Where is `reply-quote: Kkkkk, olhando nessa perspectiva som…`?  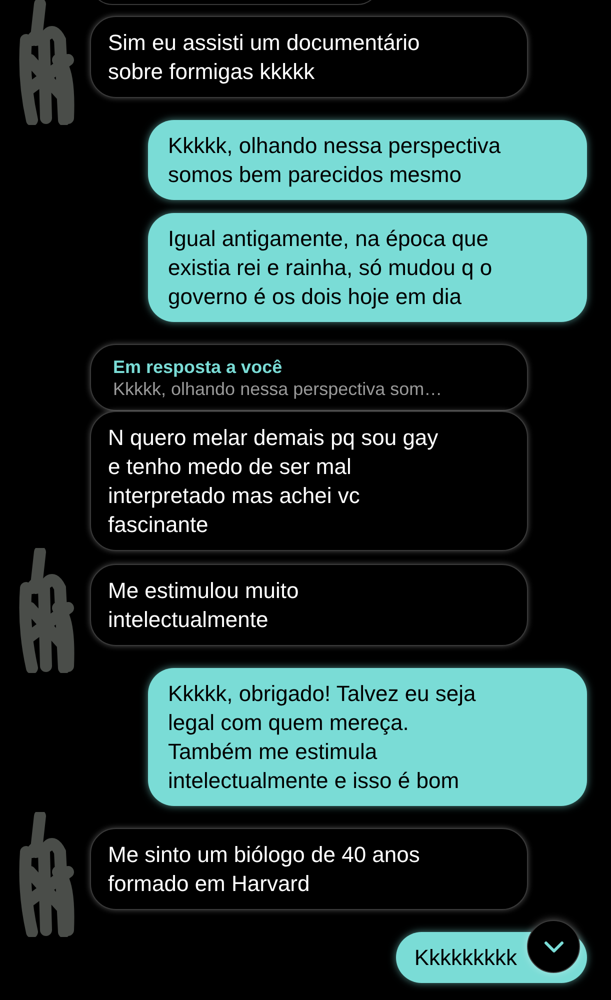 reply-quote: Kkkkk, olhando nessa perspectiva som… is located at coordinates (278, 389).